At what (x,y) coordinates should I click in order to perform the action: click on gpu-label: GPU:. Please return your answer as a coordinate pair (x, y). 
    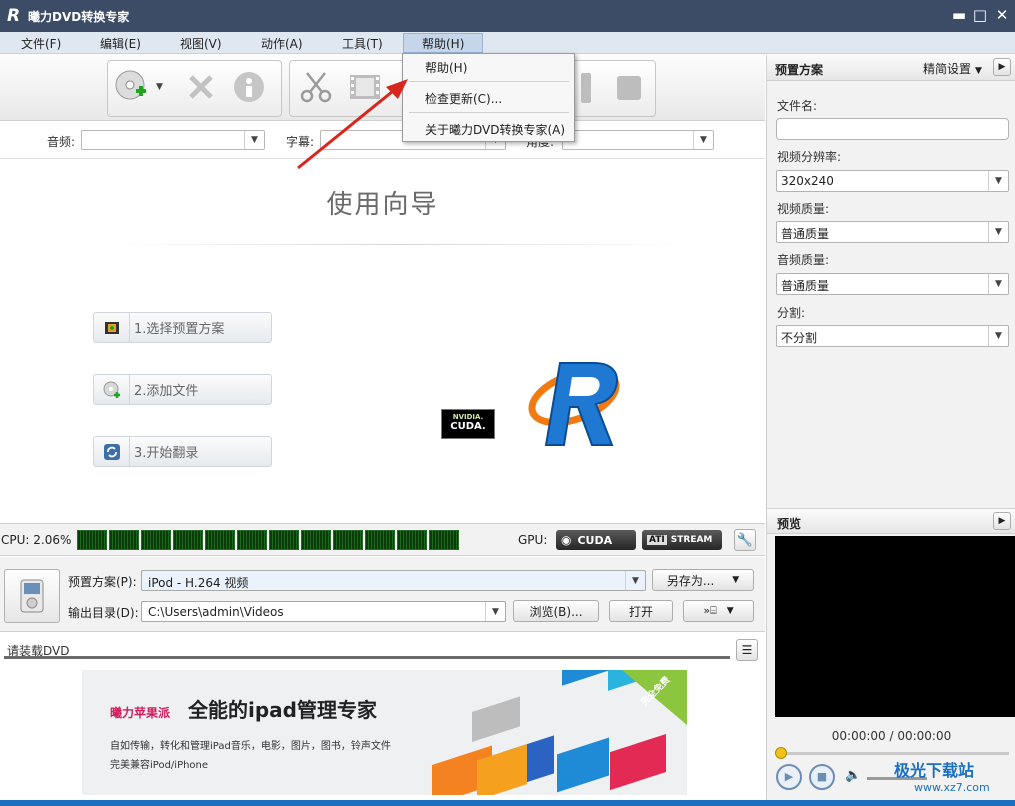
    Looking at the image, I should click on (533, 540).